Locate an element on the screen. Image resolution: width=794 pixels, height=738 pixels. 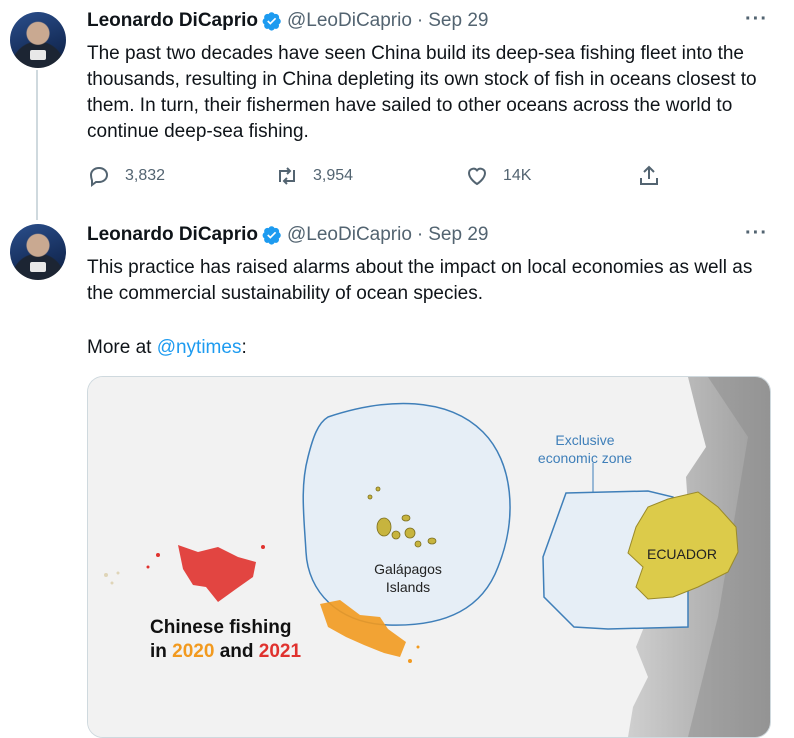
eez-label-line1: Exclusive is located at coordinates (584, 440).